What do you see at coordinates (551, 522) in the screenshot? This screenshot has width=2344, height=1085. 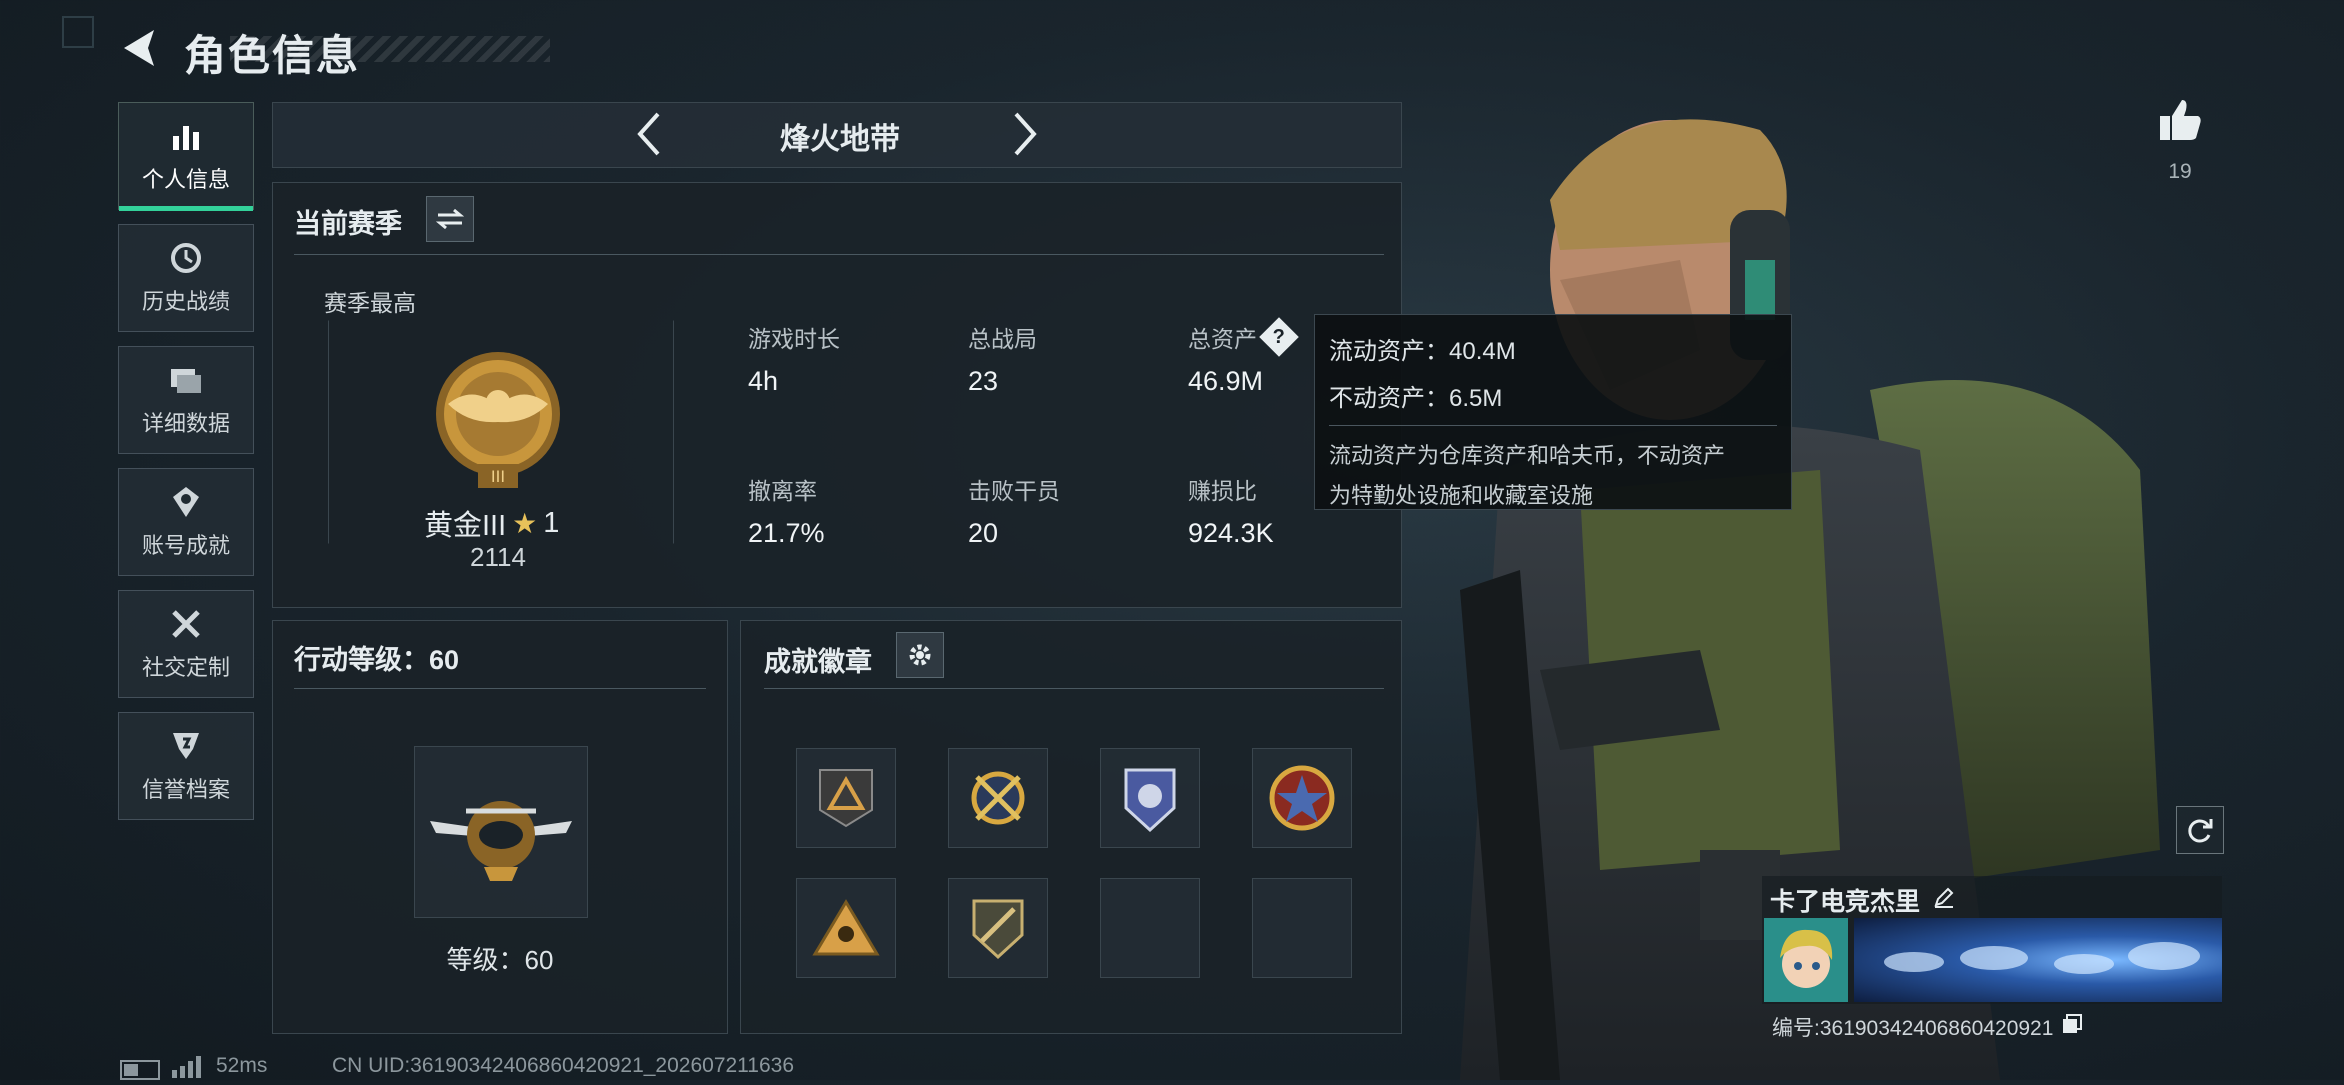 I see `rank-stars: 1` at bounding box center [551, 522].